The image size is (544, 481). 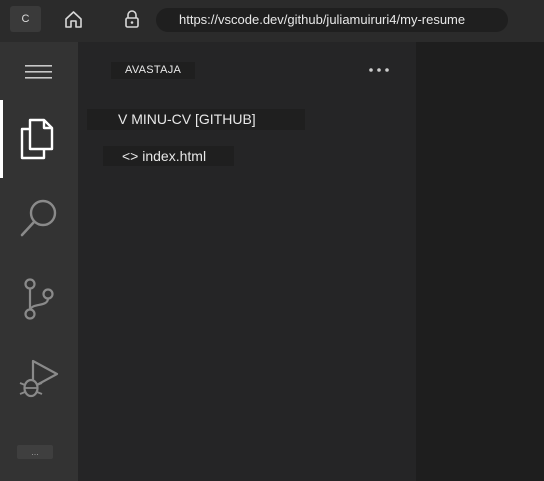 I want to click on workspace-folder: V MINU-CV [GITHUB], so click(x=196, y=119).